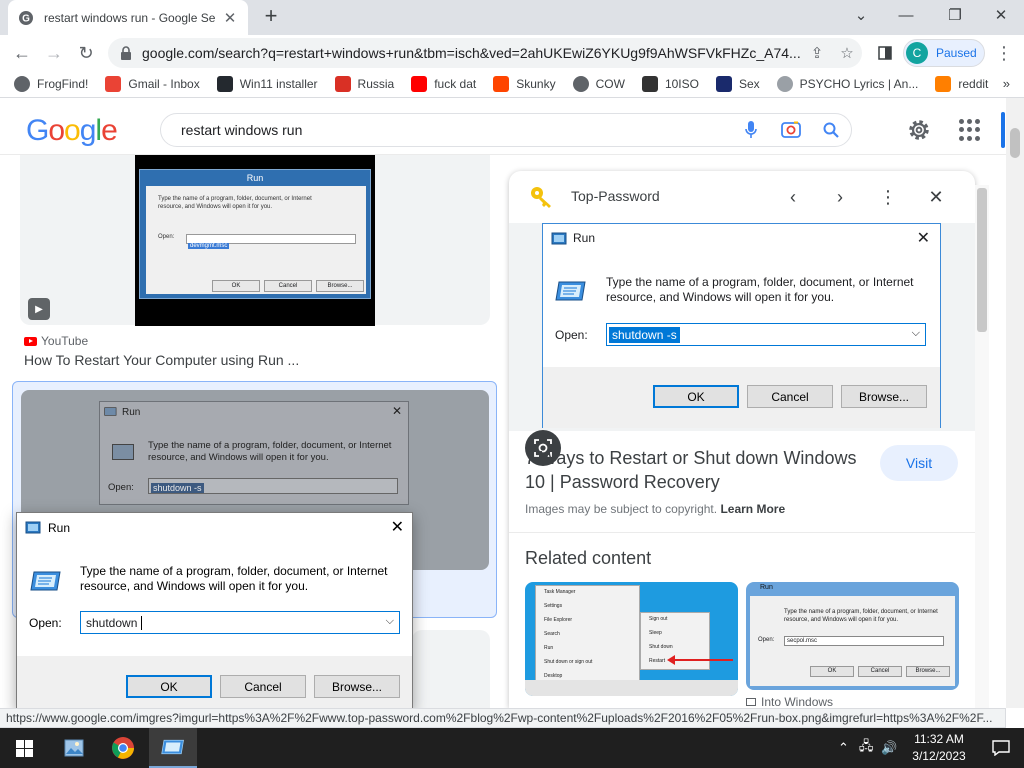 The width and height of the screenshot is (1024, 768). I want to click on bookmark-star-icon: ☆, so click(847, 53).